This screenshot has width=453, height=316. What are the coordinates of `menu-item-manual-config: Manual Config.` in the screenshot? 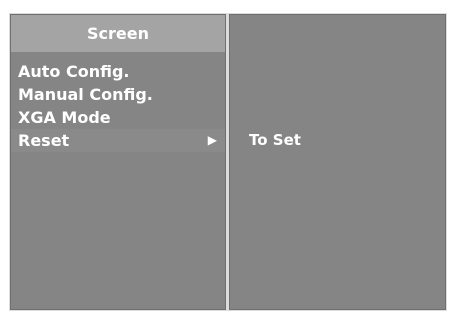 It's located at (118, 94).